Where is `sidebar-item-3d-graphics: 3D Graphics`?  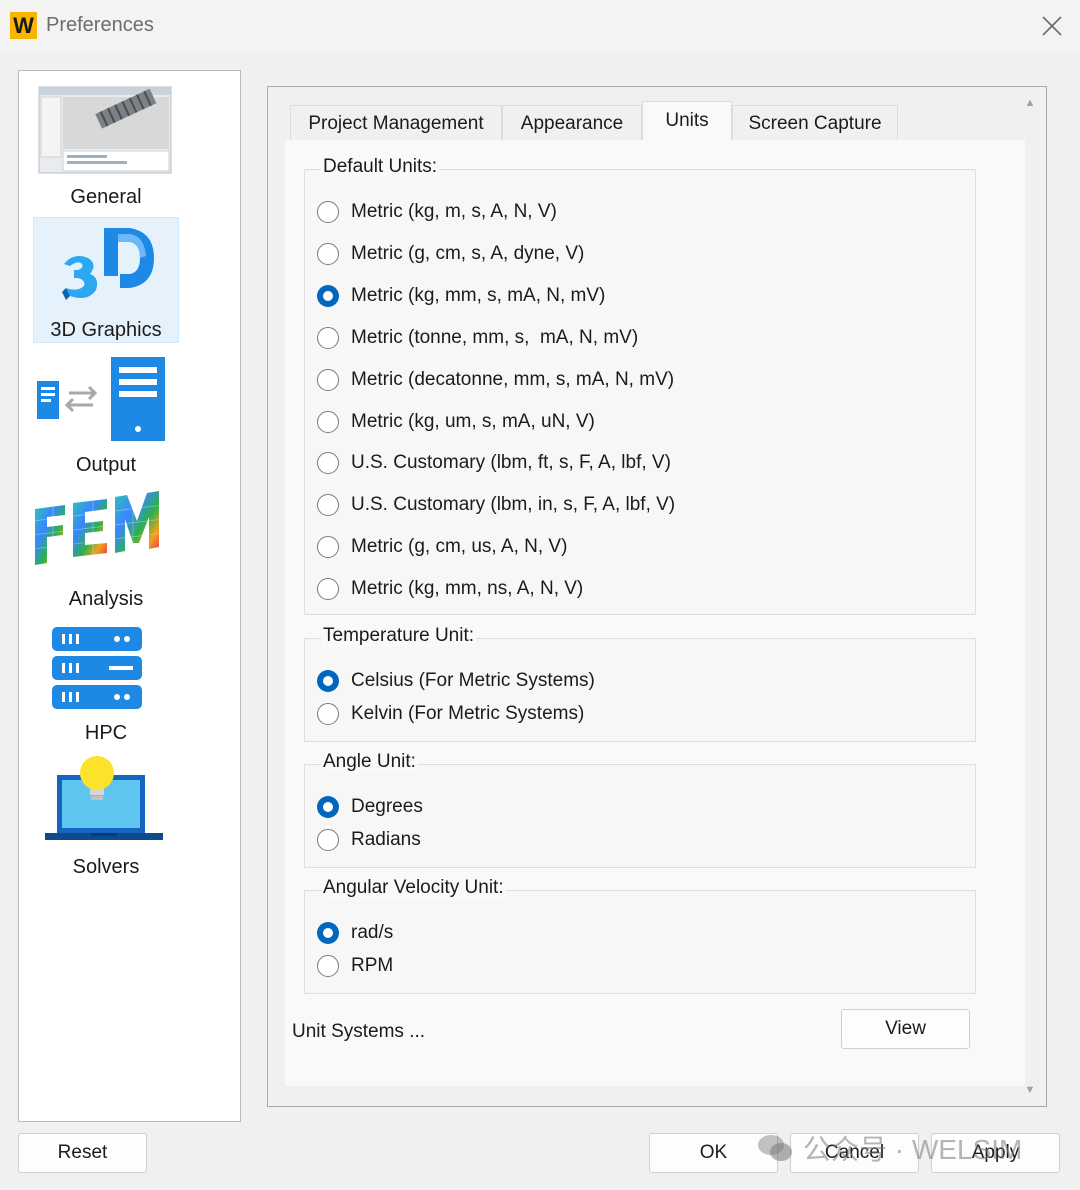
sidebar-item-3d-graphics: 3D Graphics is located at coordinates (106, 280).